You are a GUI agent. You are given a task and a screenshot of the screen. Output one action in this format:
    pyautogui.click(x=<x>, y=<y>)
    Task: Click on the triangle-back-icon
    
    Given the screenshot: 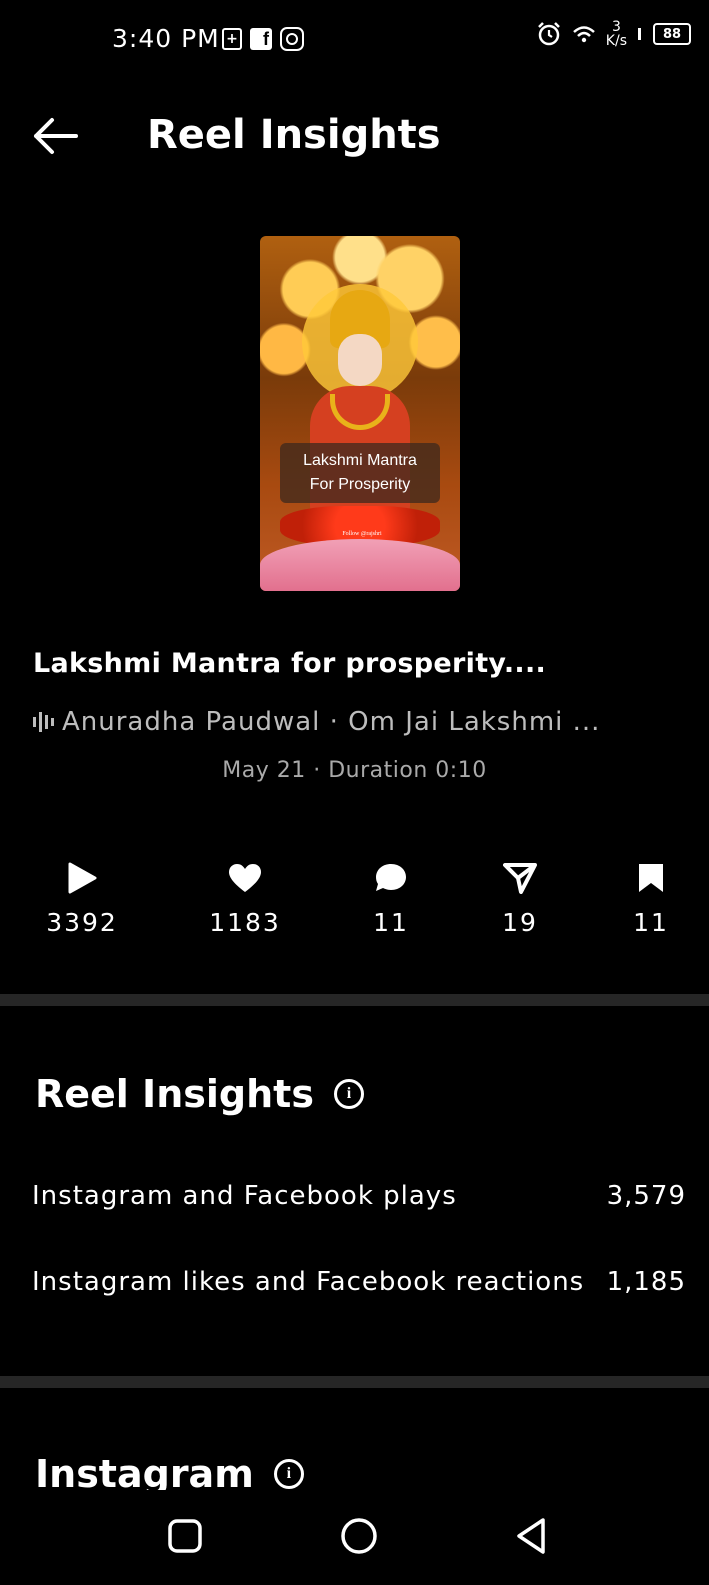 What is the action you would take?
    pyautogui.click(x=531, y=1536)
    